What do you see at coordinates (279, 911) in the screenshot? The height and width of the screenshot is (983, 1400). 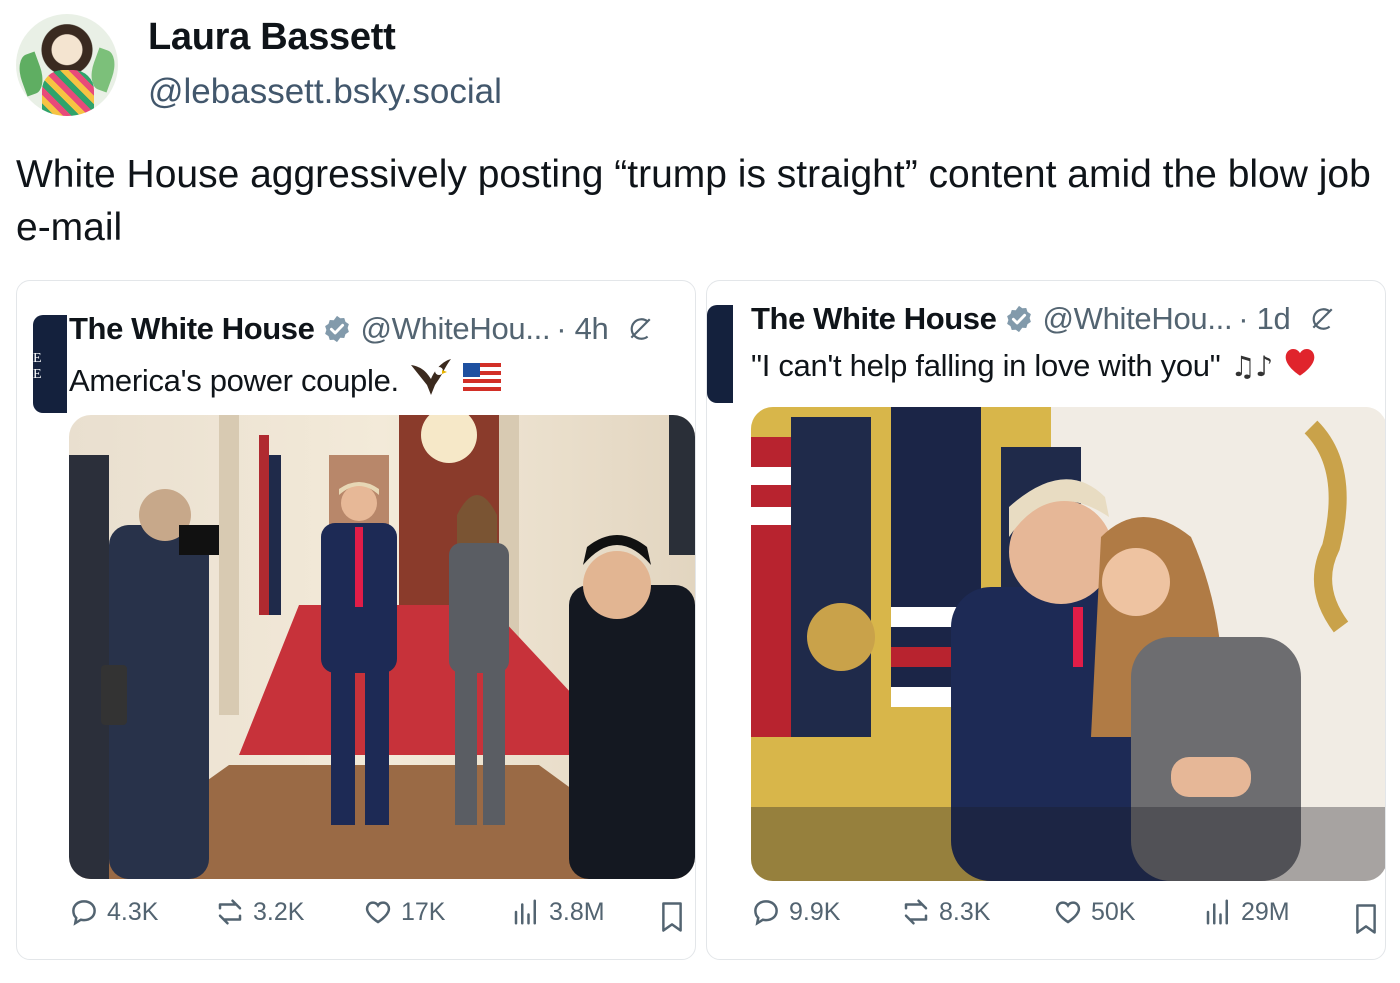 I see `repost-count: 3.2K` at bounding box center [279, 911].